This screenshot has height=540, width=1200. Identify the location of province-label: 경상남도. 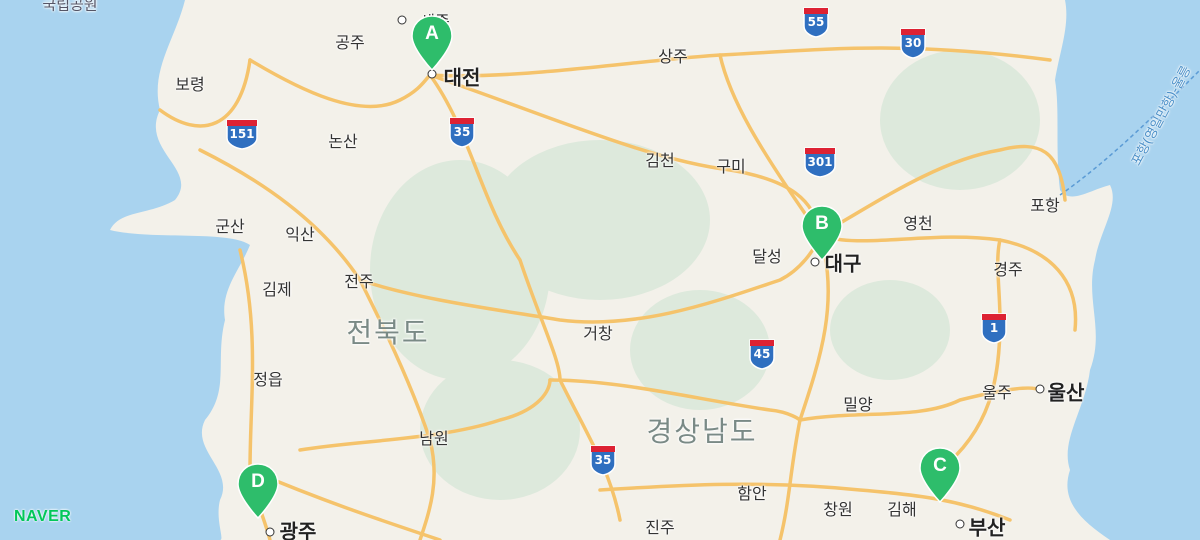
(702, 431).